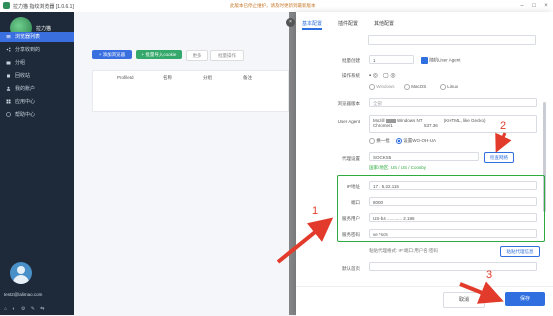  Describe the element at coordinates (398, 167) in the screenshot. I see `proxy-check-result: 国家/地区: US / US / Coosby` at that location.